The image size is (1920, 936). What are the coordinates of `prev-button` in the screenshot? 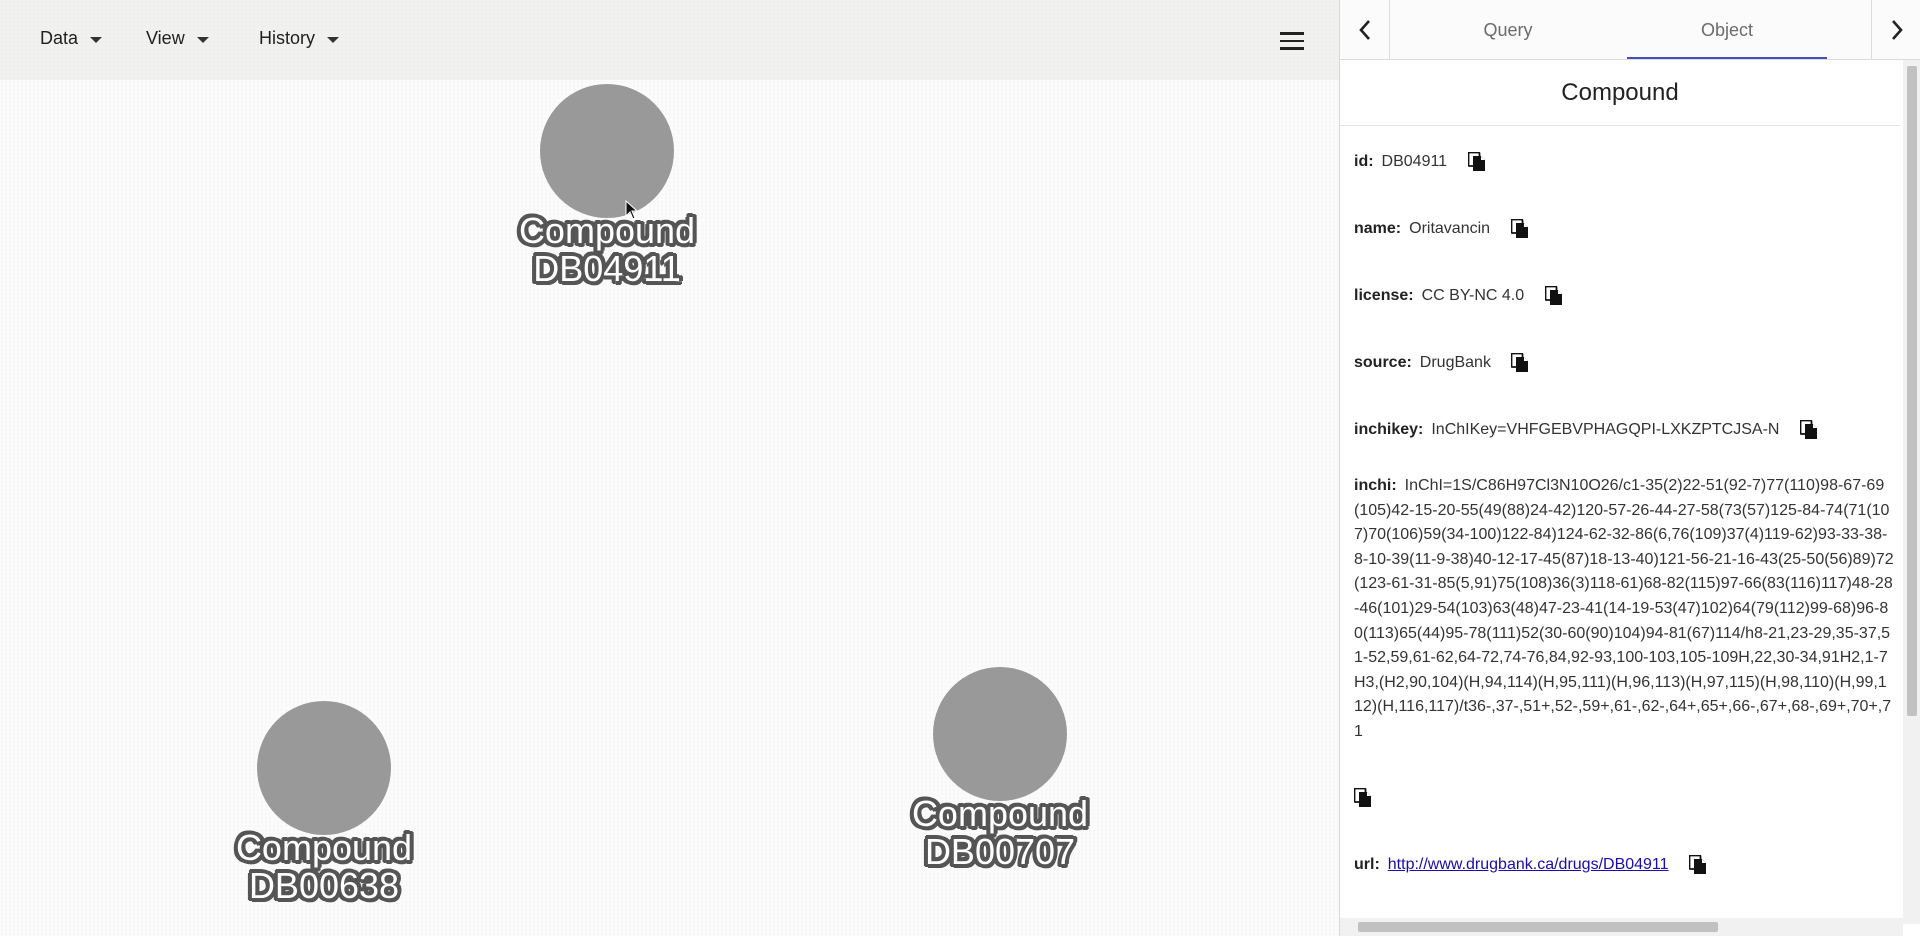 It's located at (1365, 30).